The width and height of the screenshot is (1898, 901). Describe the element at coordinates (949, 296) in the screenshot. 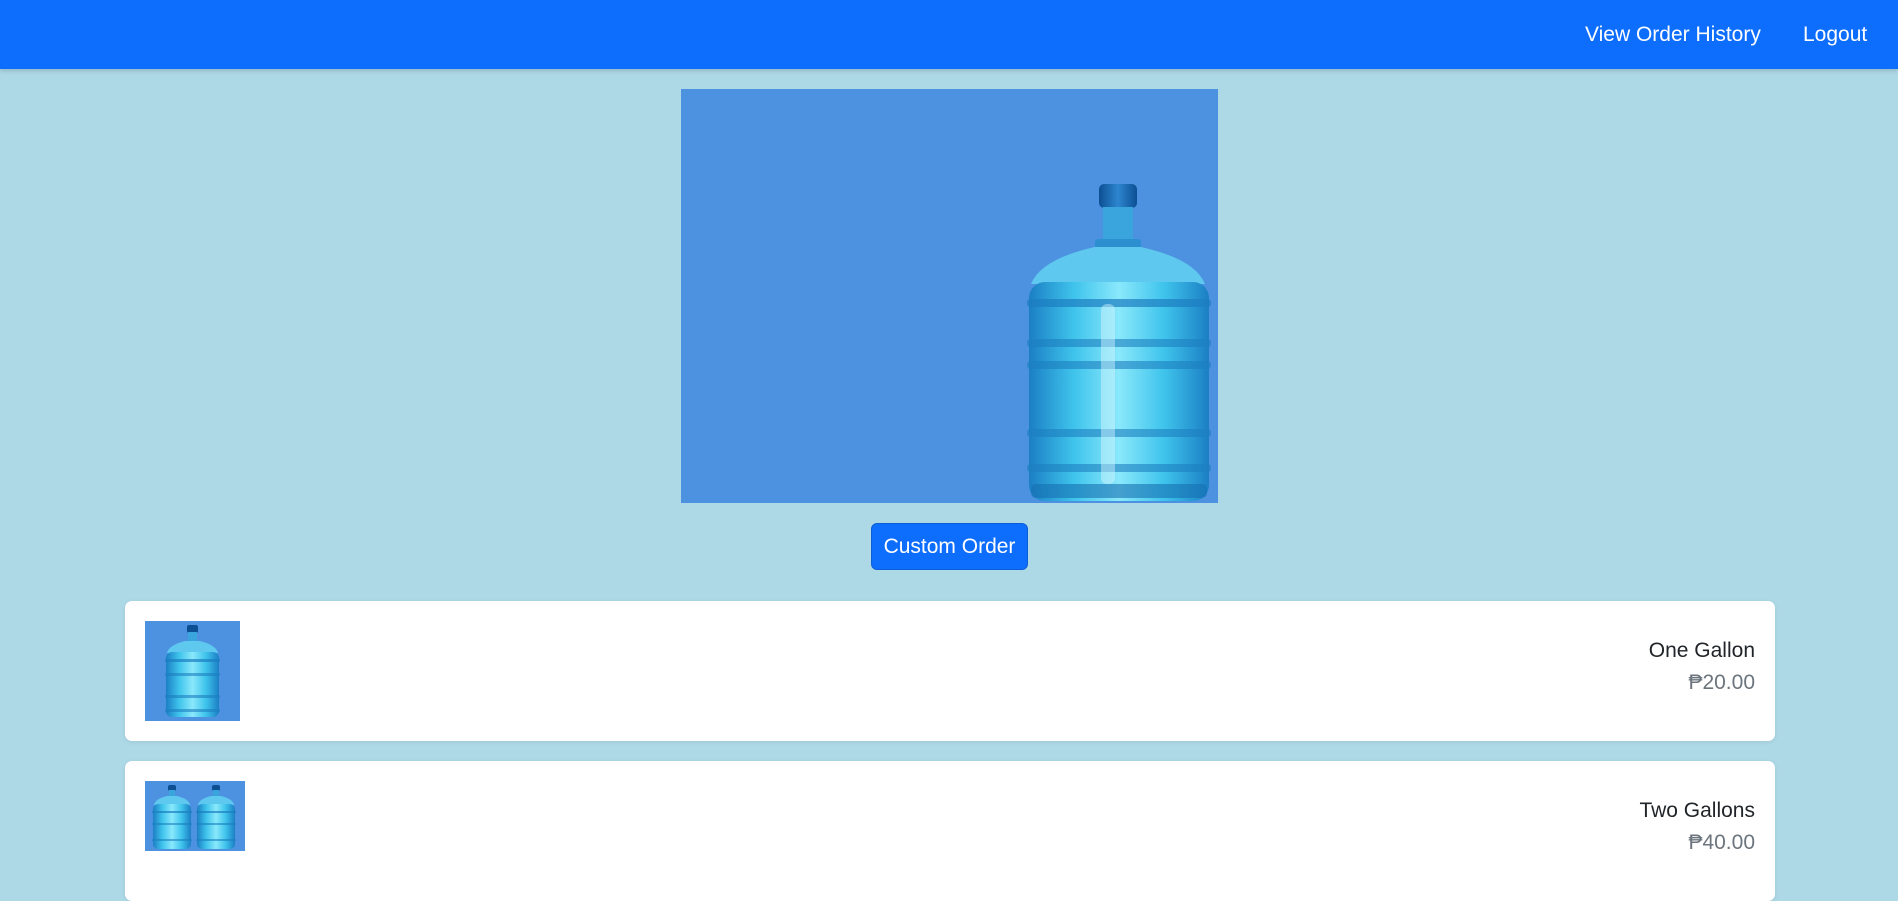

I see `hero-banner-image` at that location.